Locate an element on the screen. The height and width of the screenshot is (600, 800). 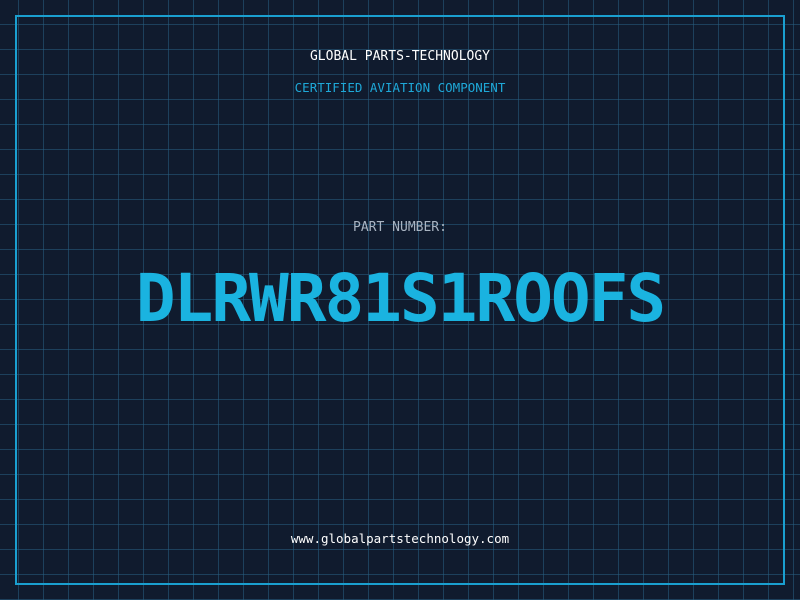
part-number-value: DLRWR81S1ROOFS is located at coordinates (400, 298).